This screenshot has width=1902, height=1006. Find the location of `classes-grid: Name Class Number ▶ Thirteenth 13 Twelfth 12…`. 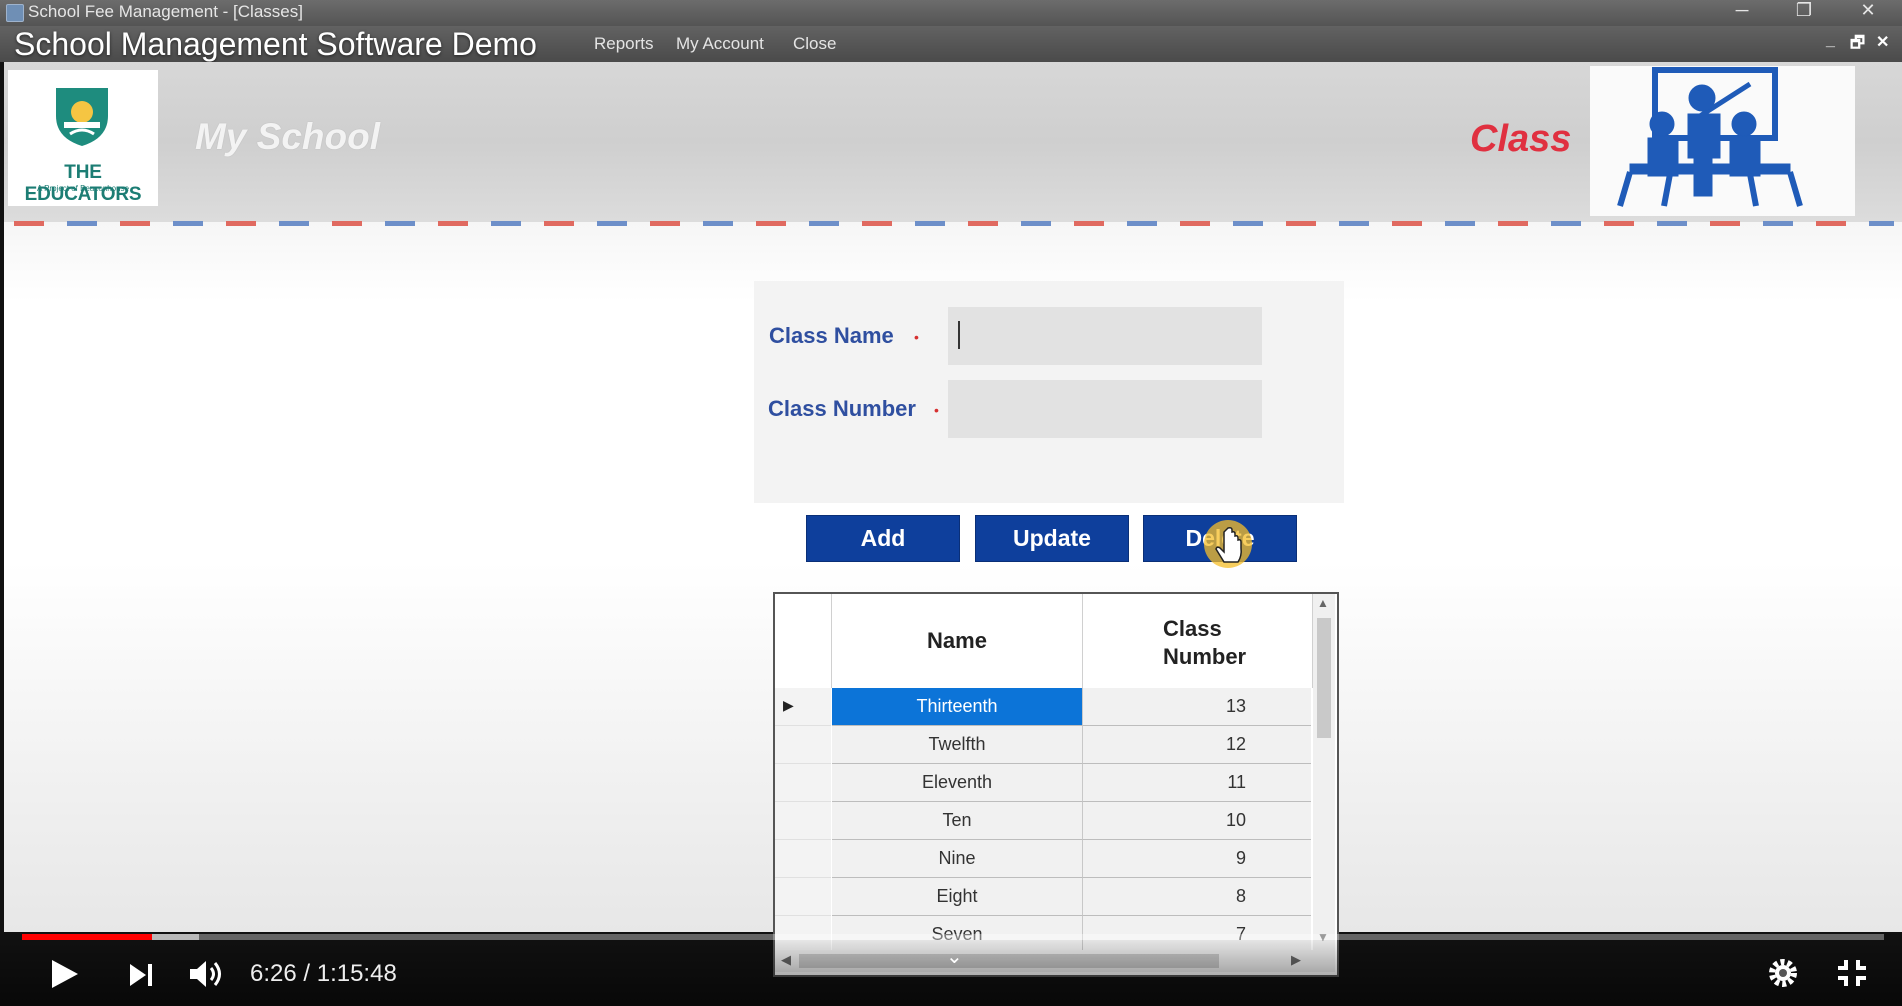

classes-grid: Name Class Number ▶ Thirteenth 13 Twelfth 12… is located at coordinates (1056, 784).